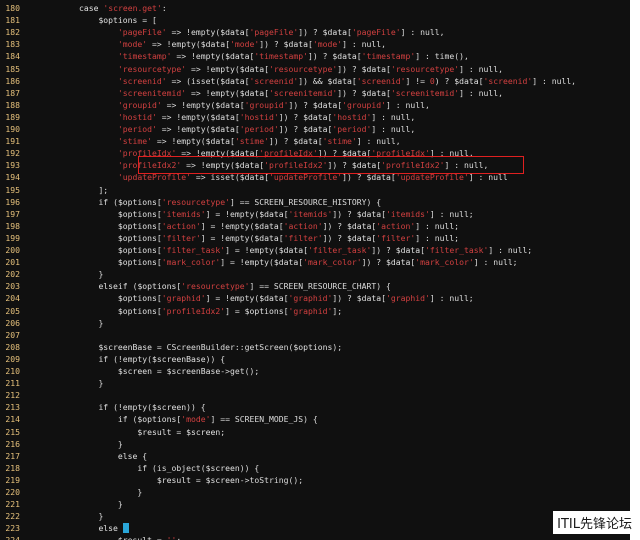  What do you see at coordinates (12, 407) in the screenshot?
I see `line-number: 213` at bounding box center [12, 407].